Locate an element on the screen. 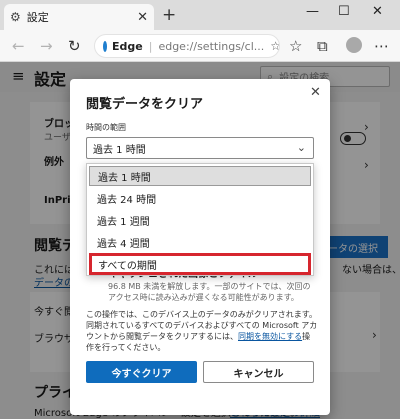  disable-sync-link: 同期を無効にする is located at coordinates (270, 336).